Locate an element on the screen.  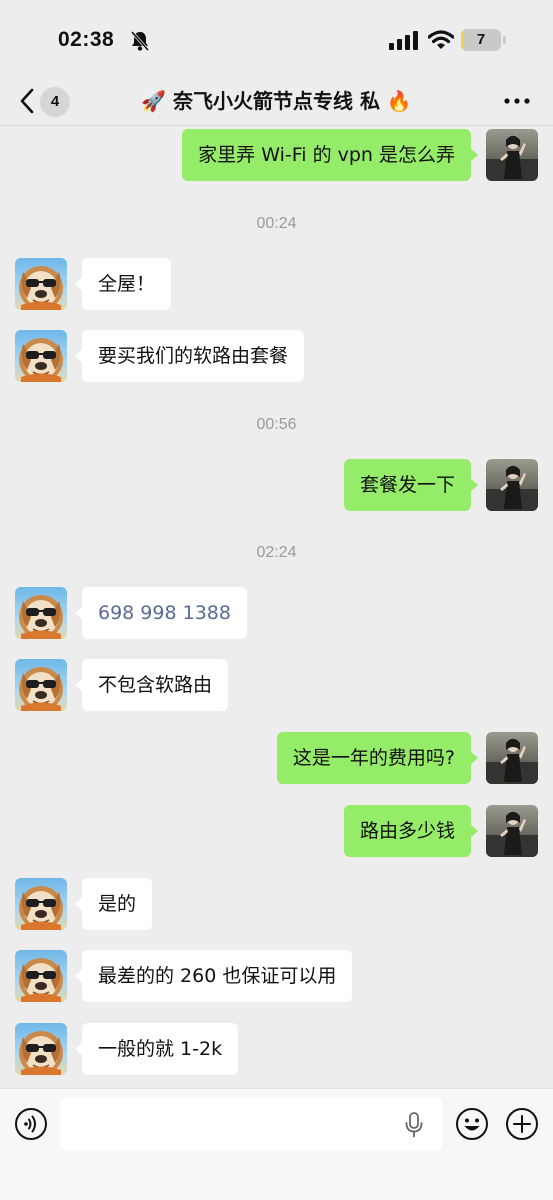
timestamp: 02:24 is located at coordinates (276, 552).